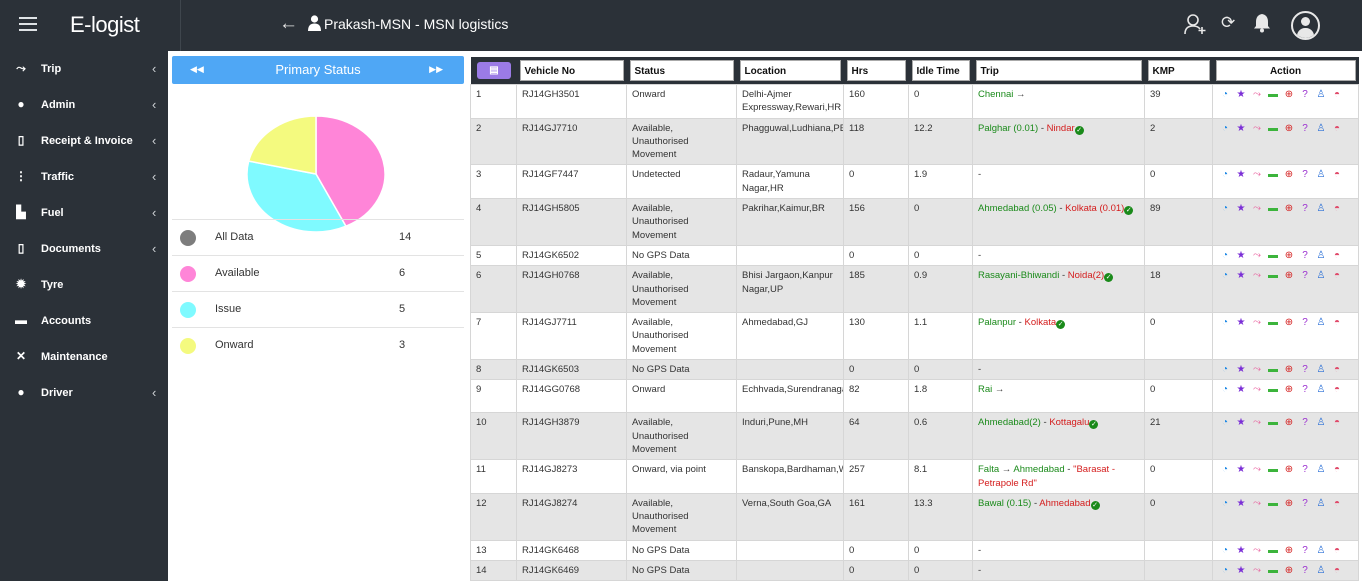 This screenshot has height=581, width=1362. I want to click on sidebar-item-admin: ● Admin ‹, so click(84, 106).